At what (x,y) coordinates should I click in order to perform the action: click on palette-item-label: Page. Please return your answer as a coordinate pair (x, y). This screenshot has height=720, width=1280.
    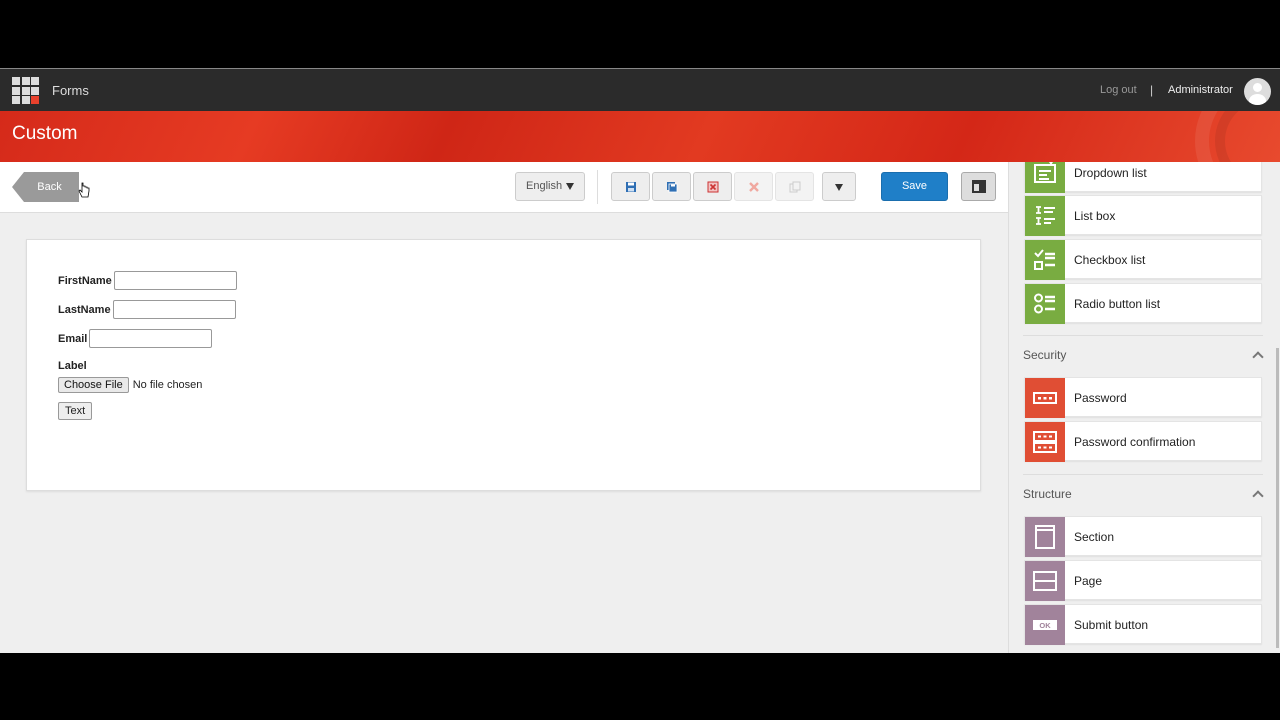
    Looking at the image, I should click on (1088, 581).